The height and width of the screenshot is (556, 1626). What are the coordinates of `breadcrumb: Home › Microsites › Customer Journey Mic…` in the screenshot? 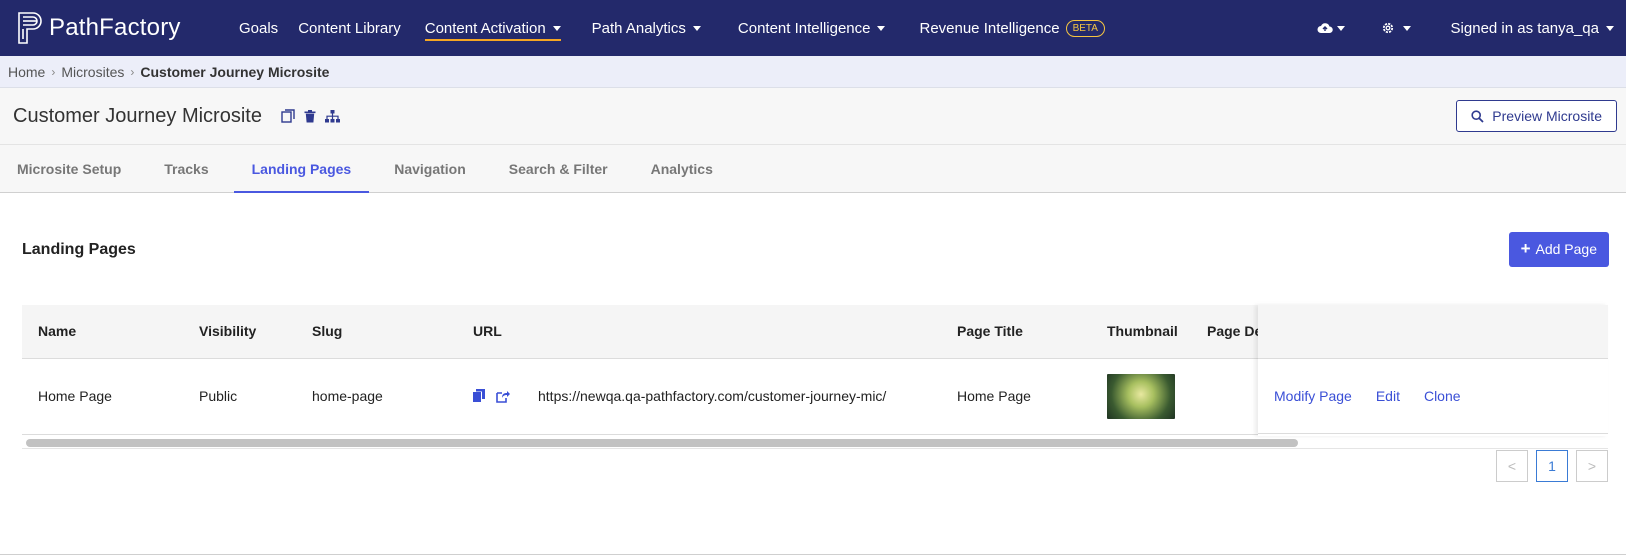 It's located at (813, 72).